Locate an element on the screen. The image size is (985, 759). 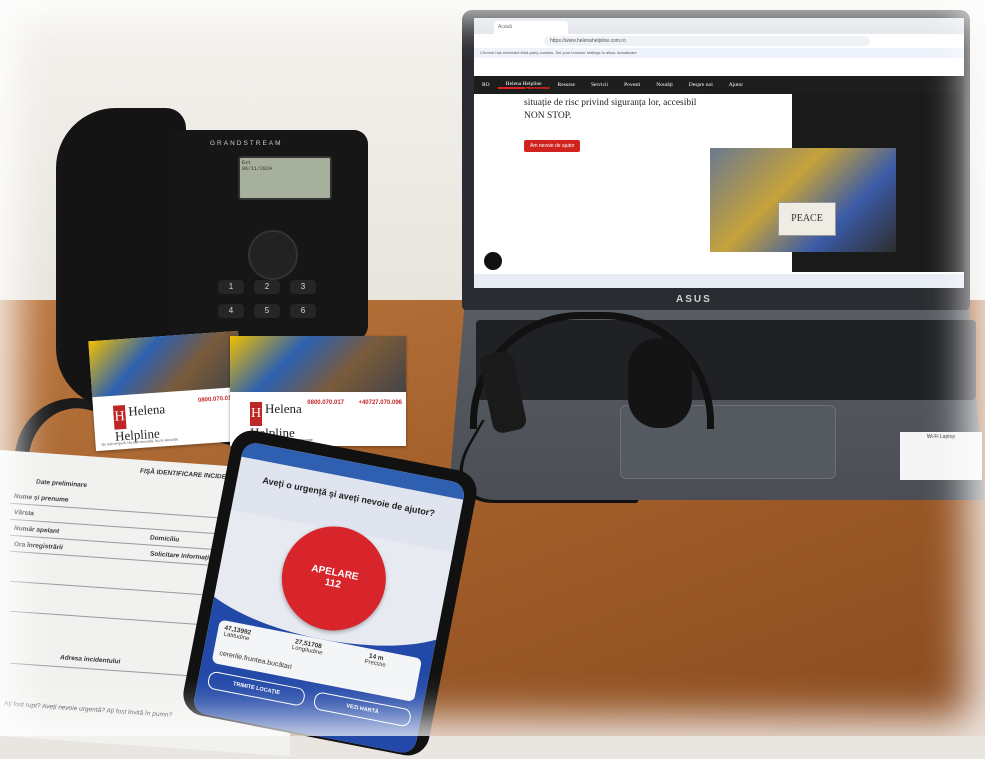
url-field: https://www.helenahelpline.com.ro is located at coordinates (707, 41).